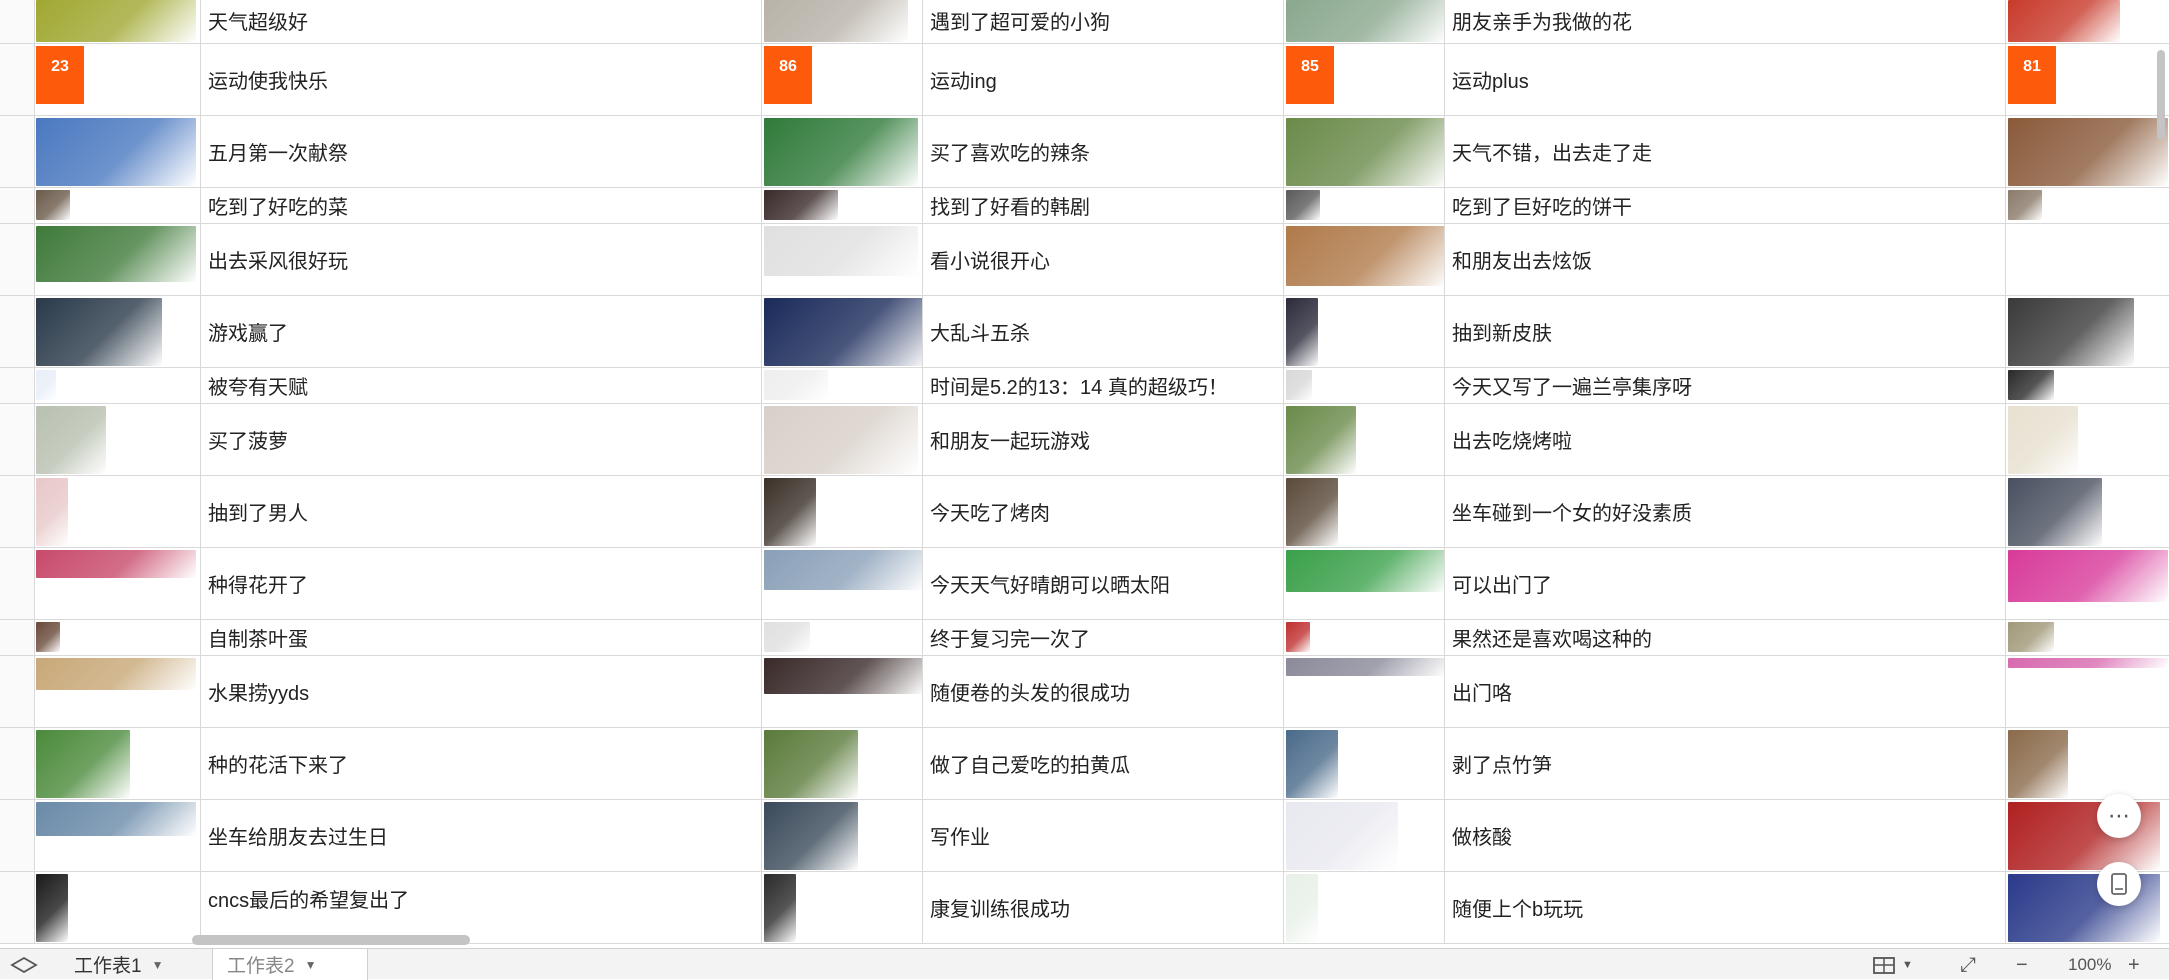 The image size is (2169, 980). Describe the element at coordinates (481, 439) in the screenshot. I see `text-cell: 买了菠萝` at that location.